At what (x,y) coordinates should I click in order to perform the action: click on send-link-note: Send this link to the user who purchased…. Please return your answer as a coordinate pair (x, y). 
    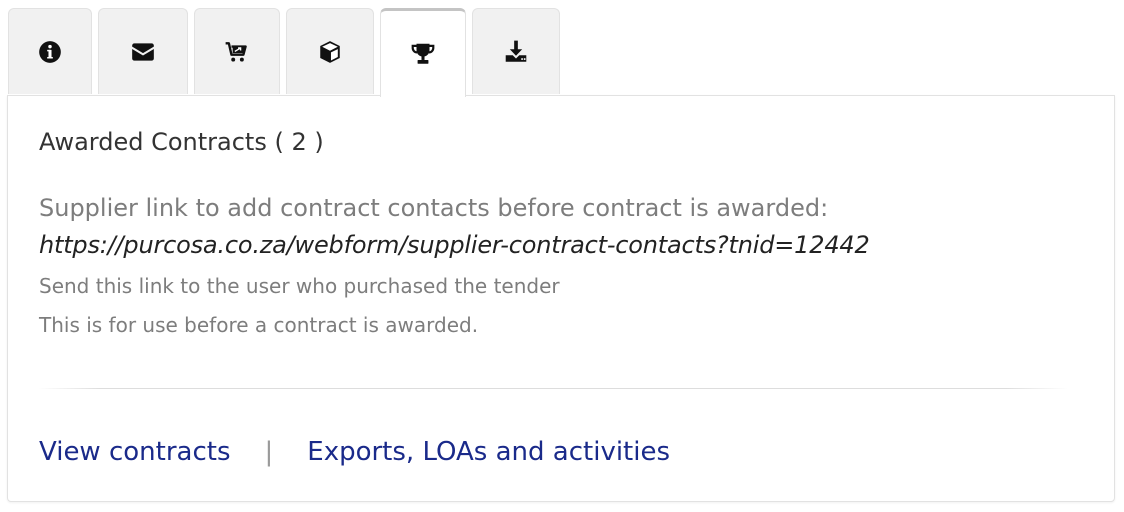
    Looking at the image, I should click on (299, 286).